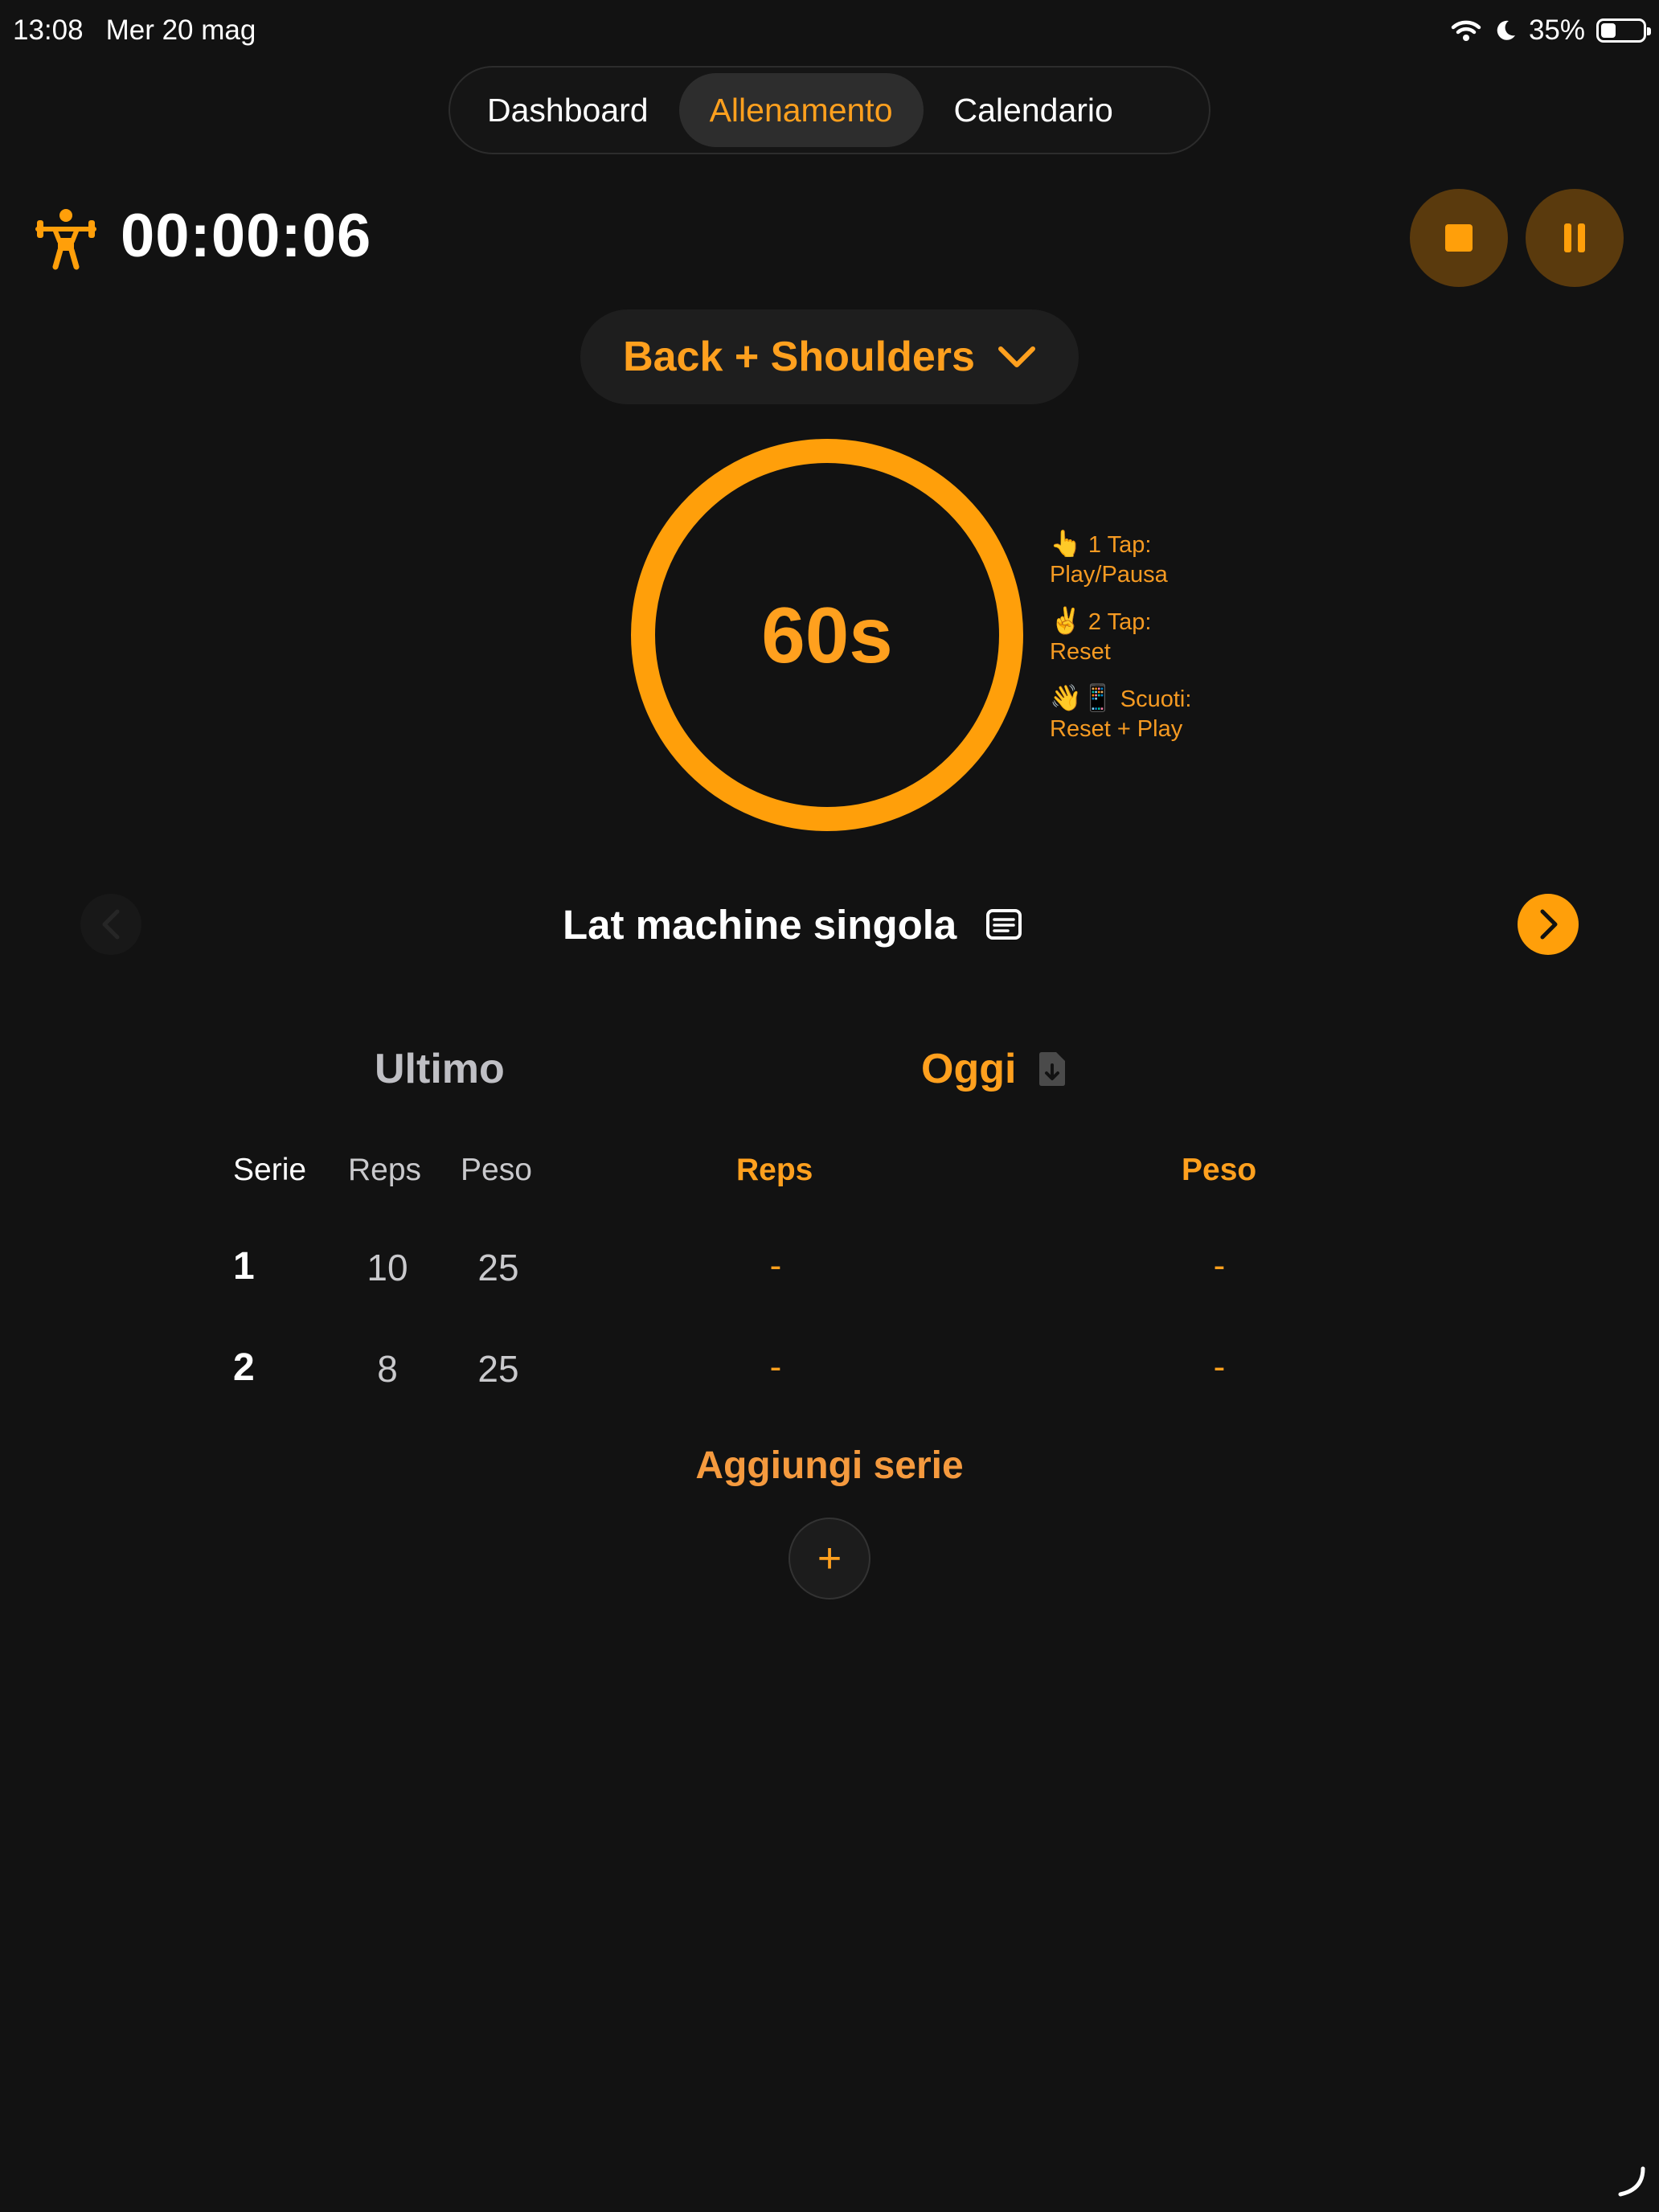 This screenshot has width=1659, height=2212. What do you see at coordinates (1219, 1170) in the screenshot?
I see `header-today-peso: Peso` at bounding box center [1219, 1170].